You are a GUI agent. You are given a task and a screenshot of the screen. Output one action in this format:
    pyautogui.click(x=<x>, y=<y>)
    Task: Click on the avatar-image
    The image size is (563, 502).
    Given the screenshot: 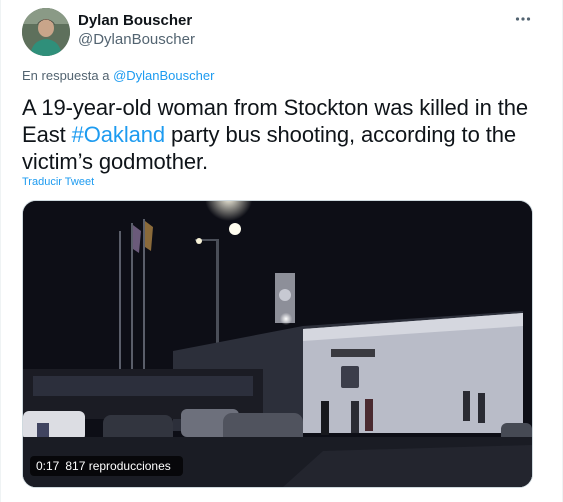 What is the action you would take?
    pyautogui.click(x=46, y=32)
    